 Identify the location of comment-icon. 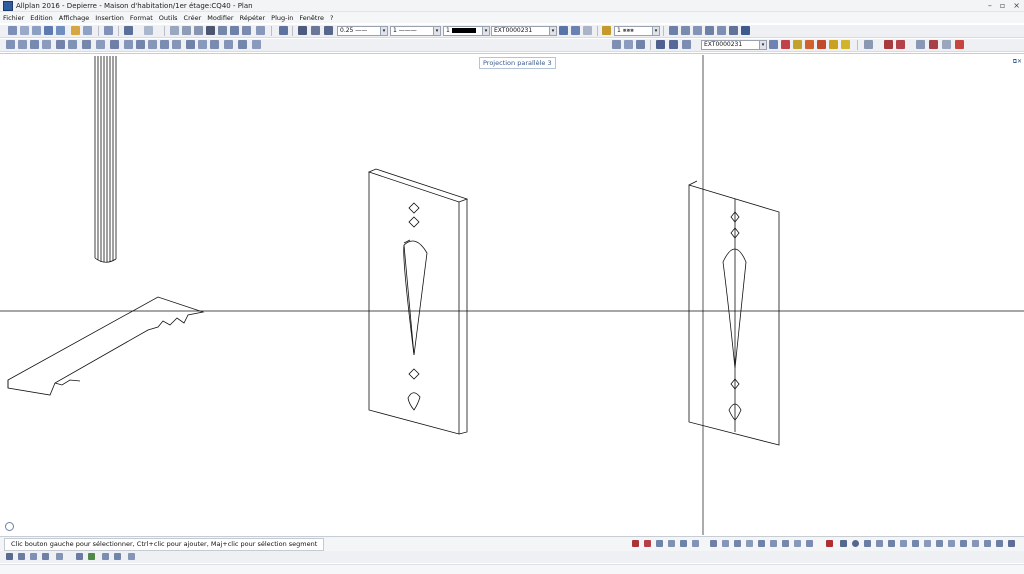
(87, 30).